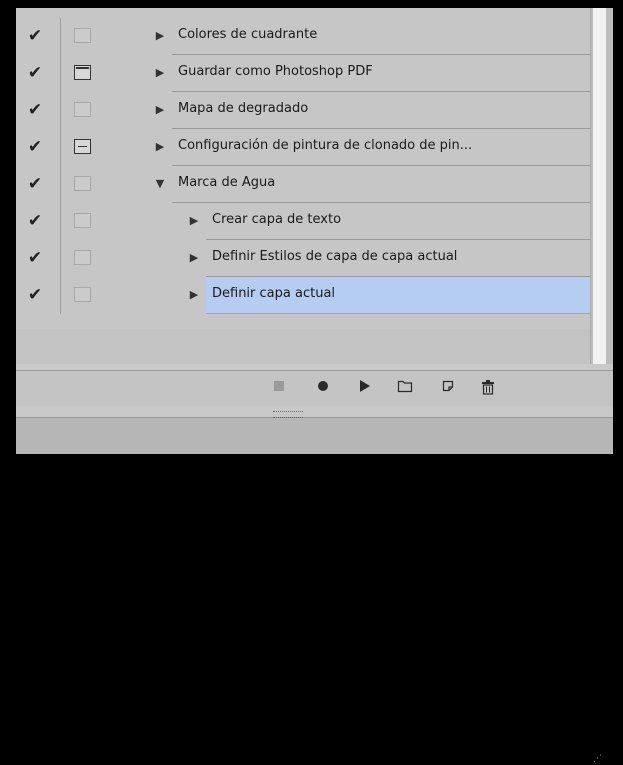 The image size is (623, 765). What do you see at coordinates (303, 346) in the screenshot?
I see `actions-list-empty-area` at bounding box center [303, 346].